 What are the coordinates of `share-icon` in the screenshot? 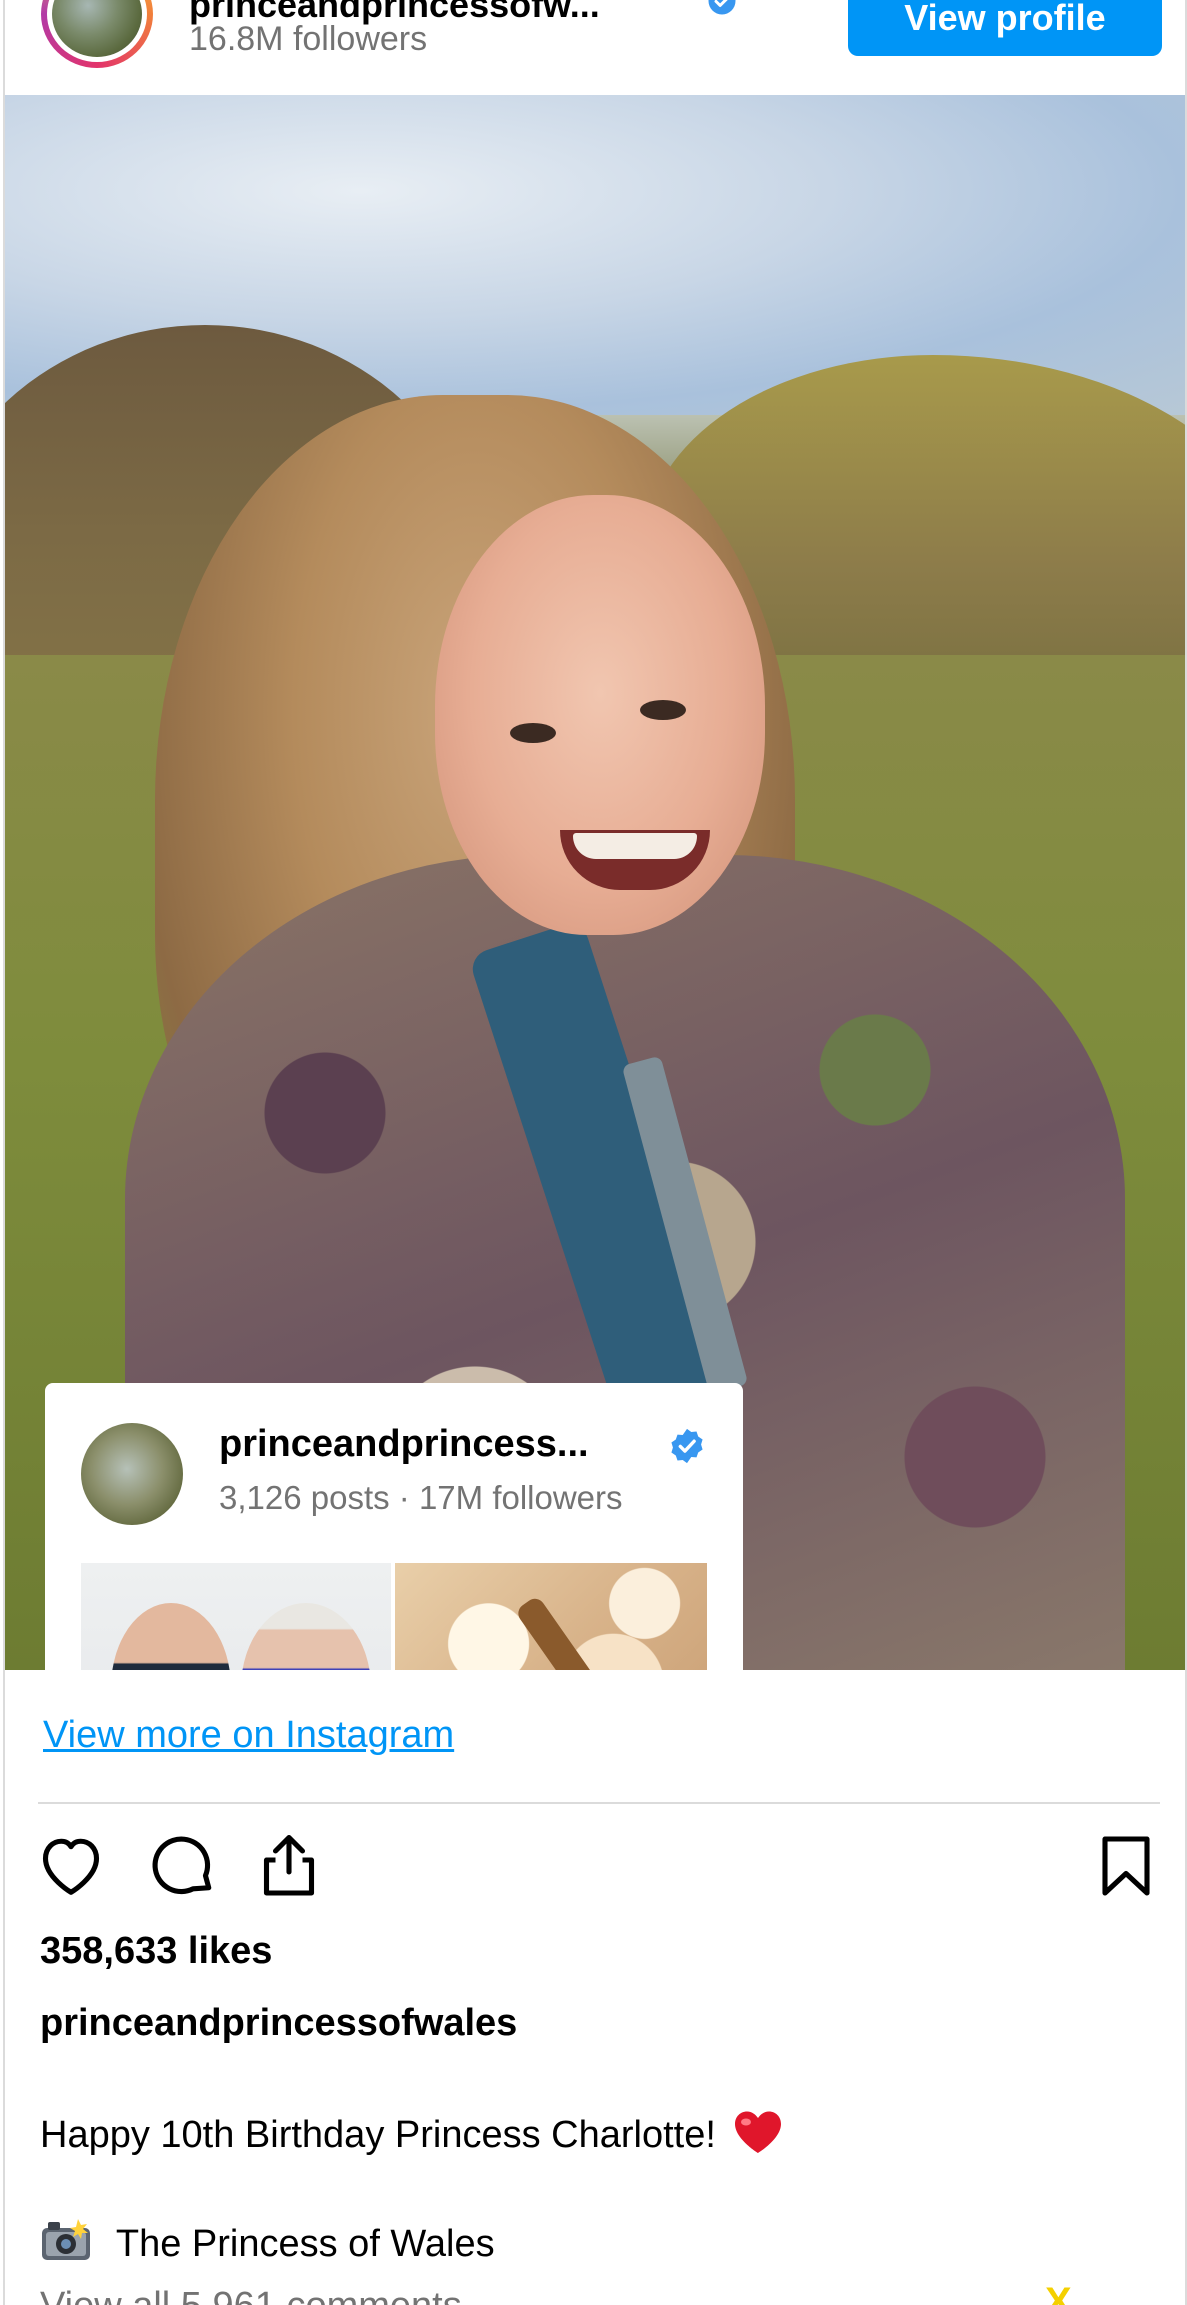 It's located at (289, 1866).